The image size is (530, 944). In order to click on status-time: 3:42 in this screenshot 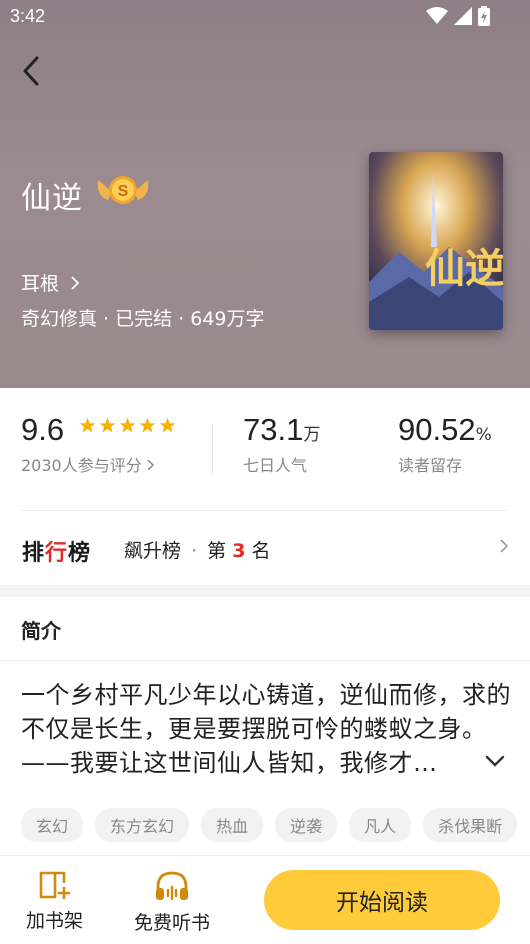, I will do `click(28, 16)`.